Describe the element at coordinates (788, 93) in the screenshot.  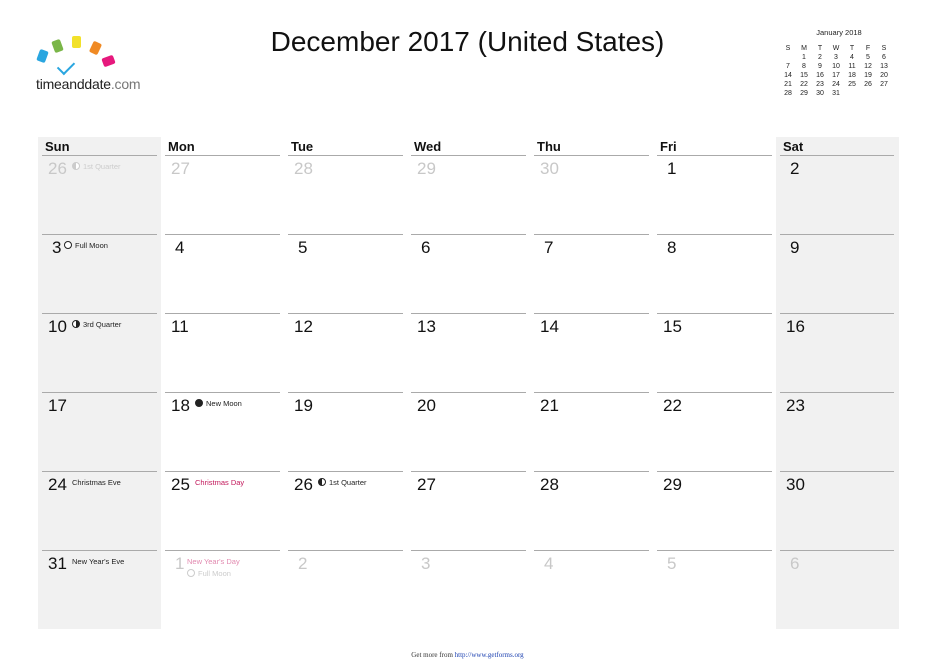
I see `mini-day: 28` at that location.